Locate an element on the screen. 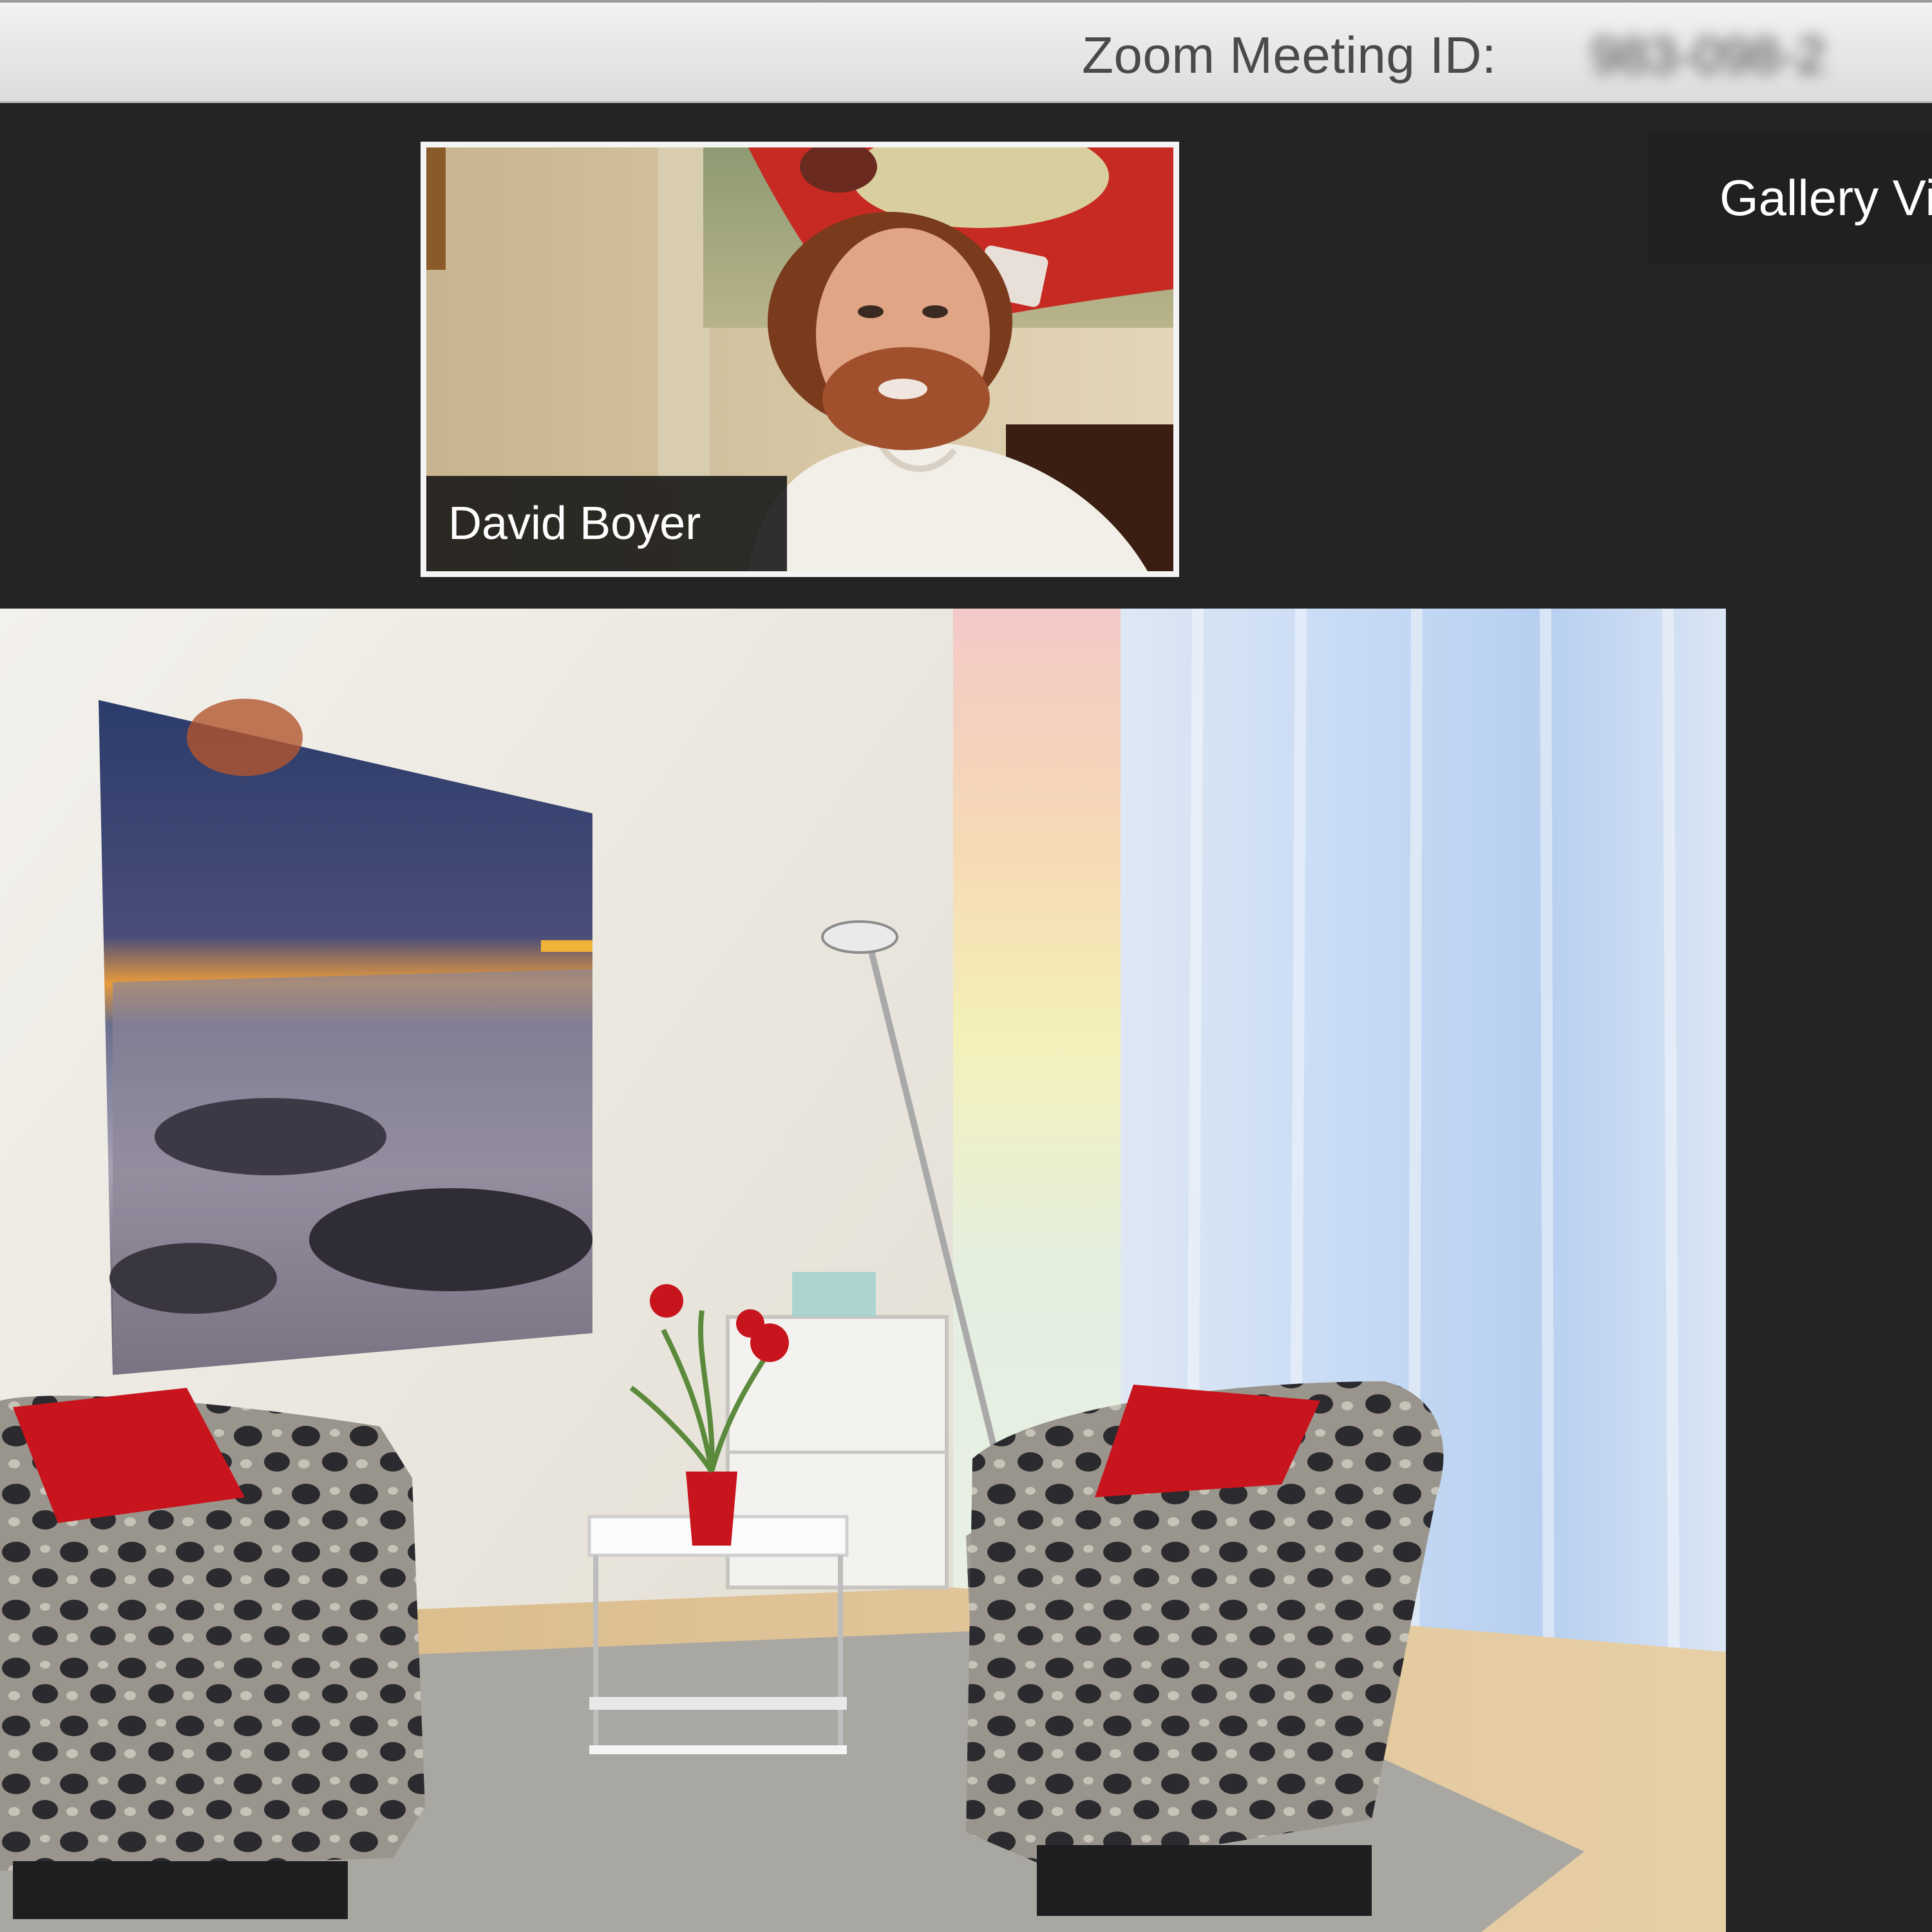 The image size is (1932, 1932). right-panel is located at coordinates (1829, 1270).